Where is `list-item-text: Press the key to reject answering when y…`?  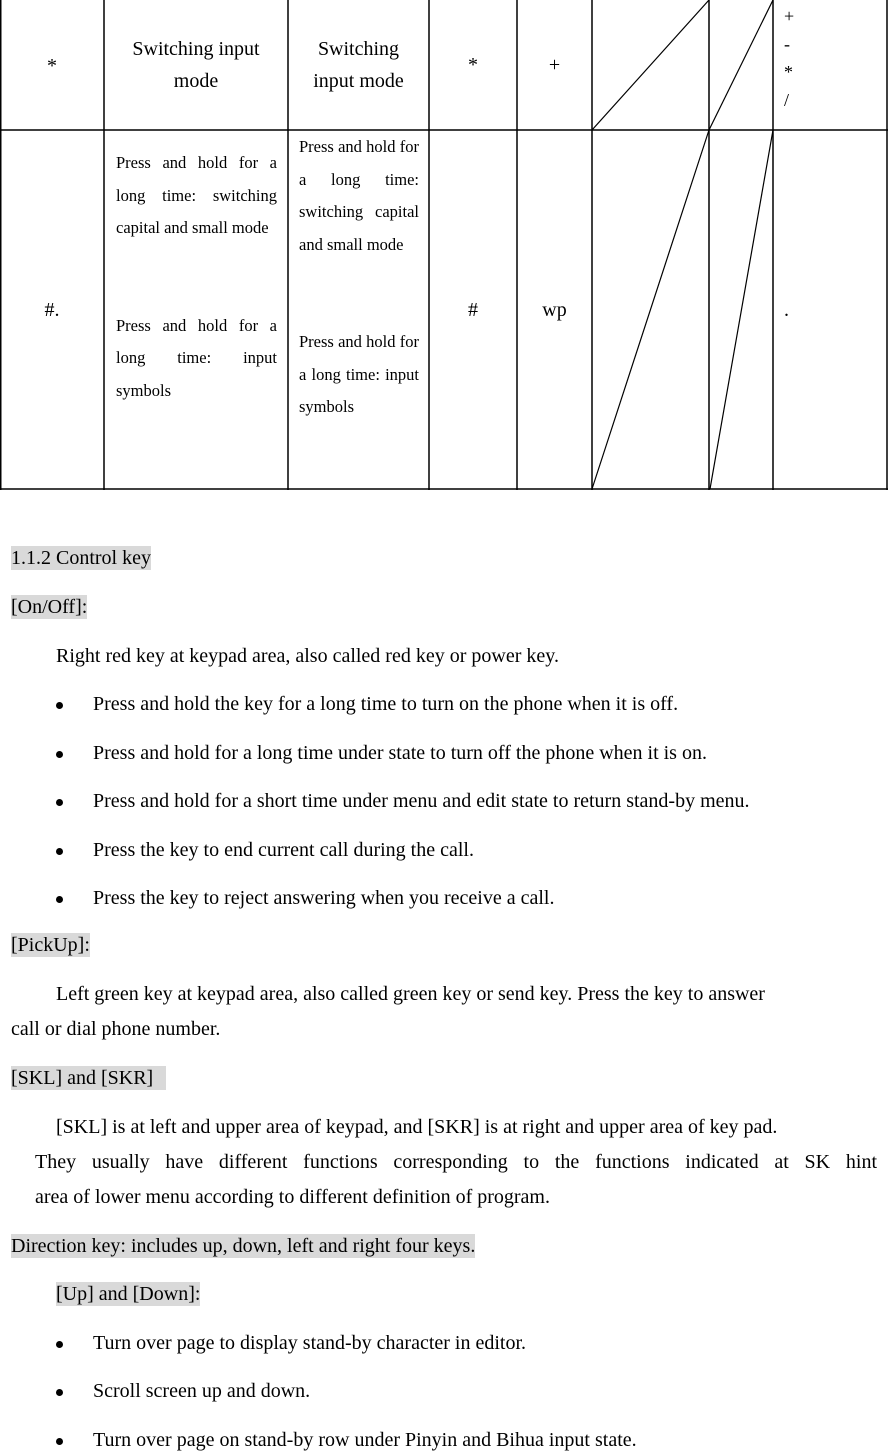
list-item-text: Press the key to reject answering when y… is located at coordinates (324, 898).